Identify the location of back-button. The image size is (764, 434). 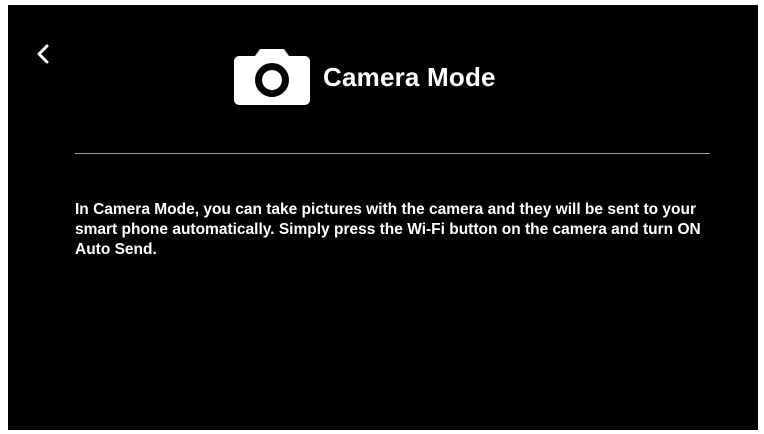
(44, 54).